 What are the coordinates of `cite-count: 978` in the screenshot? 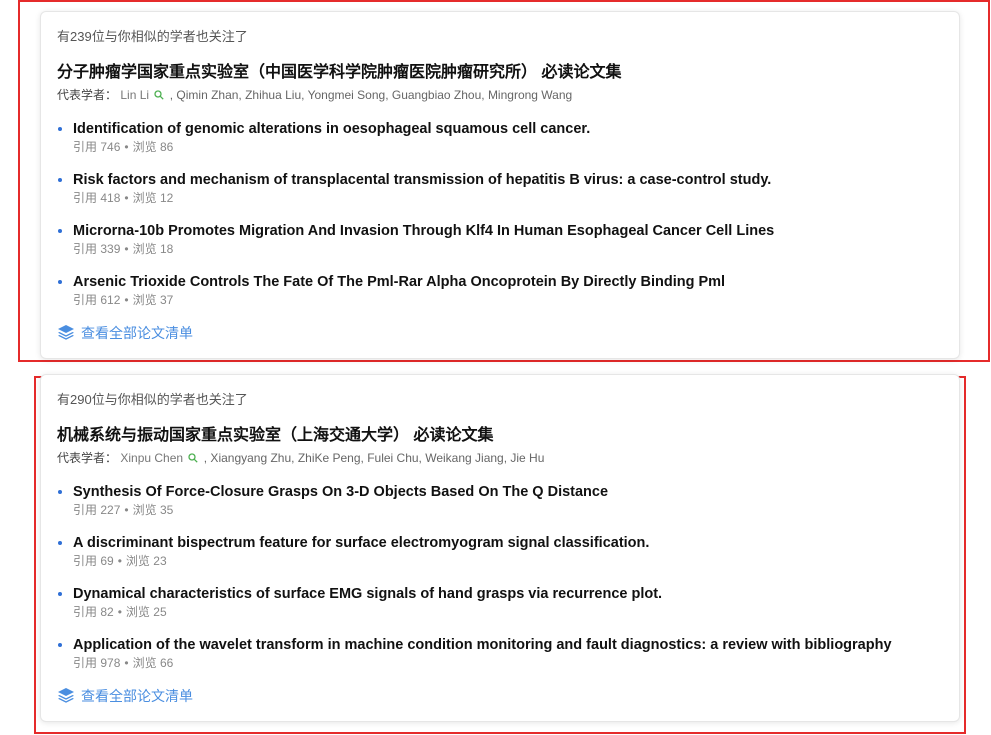 It's located at (110, 663).